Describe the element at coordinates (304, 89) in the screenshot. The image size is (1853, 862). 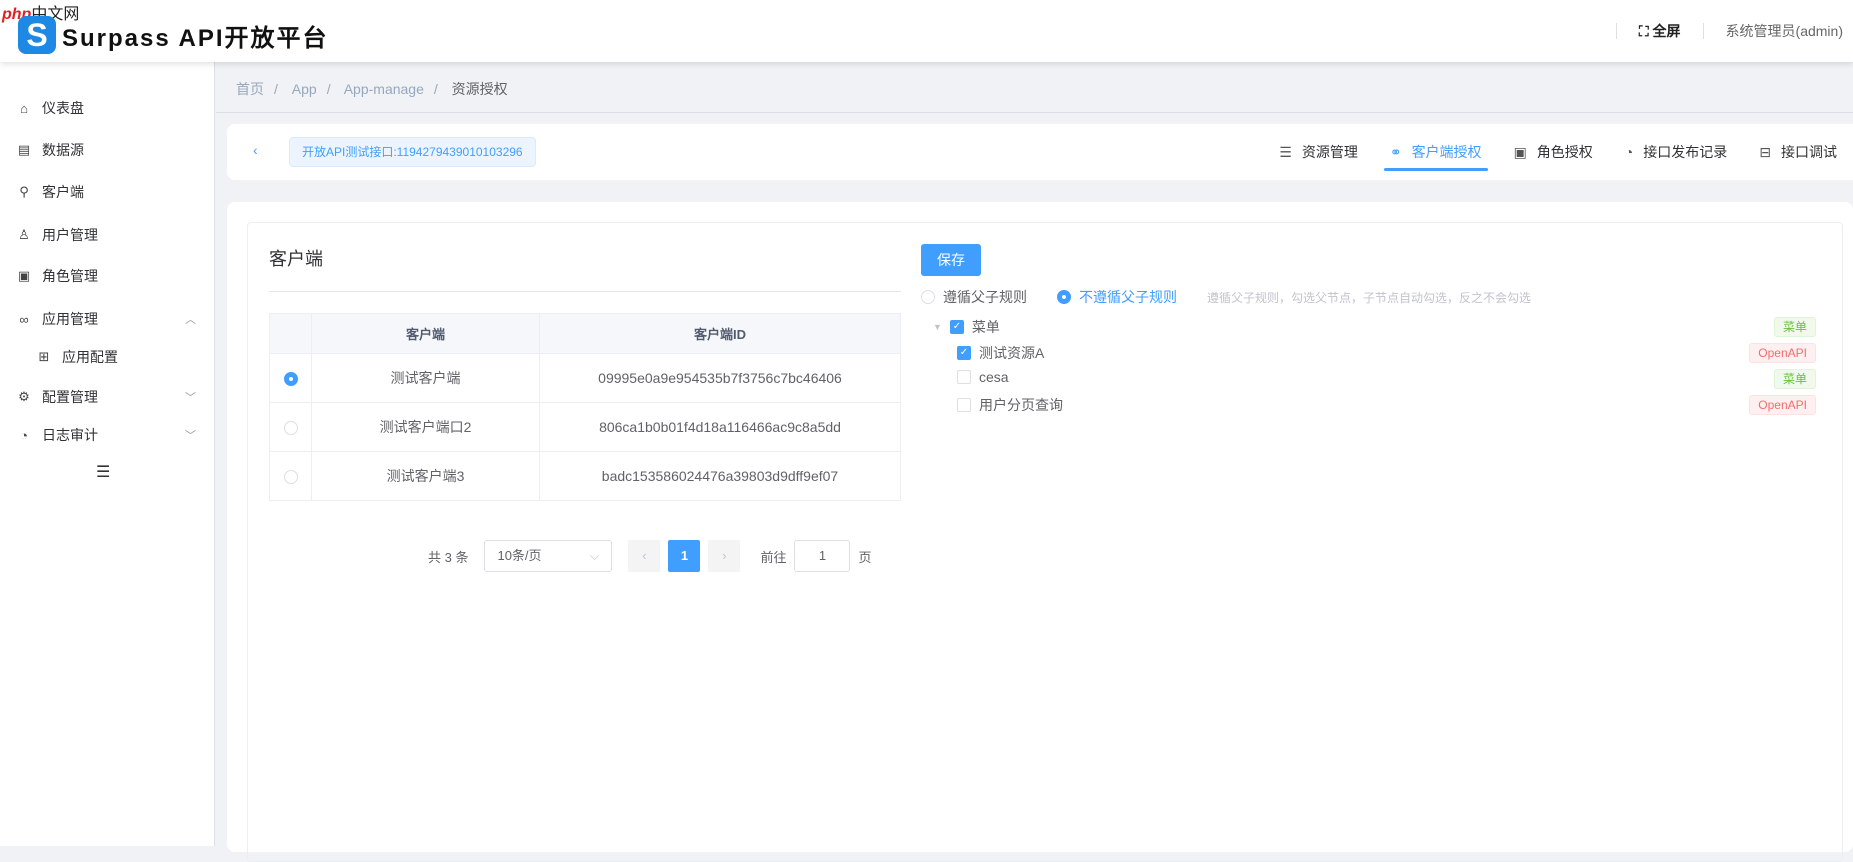
I see `breadcrumb-app: App` at that location.